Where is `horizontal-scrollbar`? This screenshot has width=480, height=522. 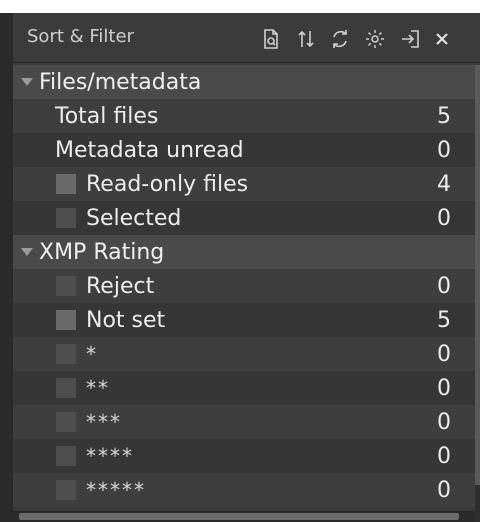
horizontal-scrollbar is located at coordinates (244, 516).